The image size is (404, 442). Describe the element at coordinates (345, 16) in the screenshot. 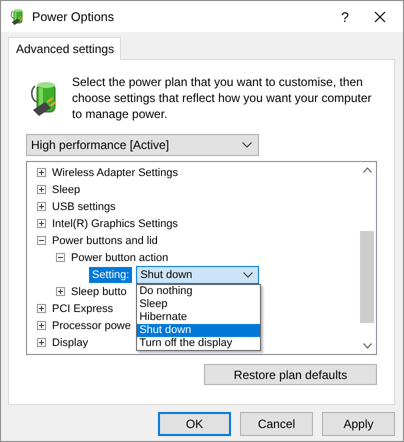

I see `help-button: ?` at that location.